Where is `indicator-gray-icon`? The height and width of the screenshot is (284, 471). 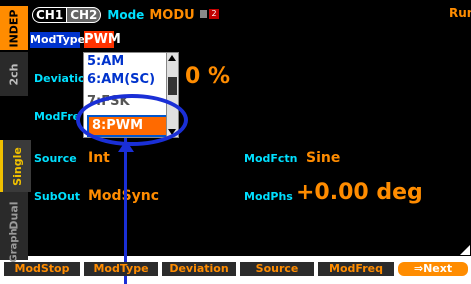 indicator-gray-icon is located at coordinates (203, 14).